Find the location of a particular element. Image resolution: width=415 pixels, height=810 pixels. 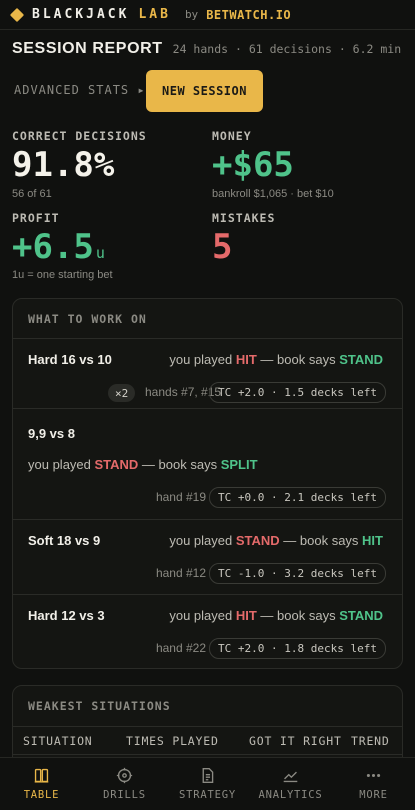

by-label: by is located at coordinates (191, 14).